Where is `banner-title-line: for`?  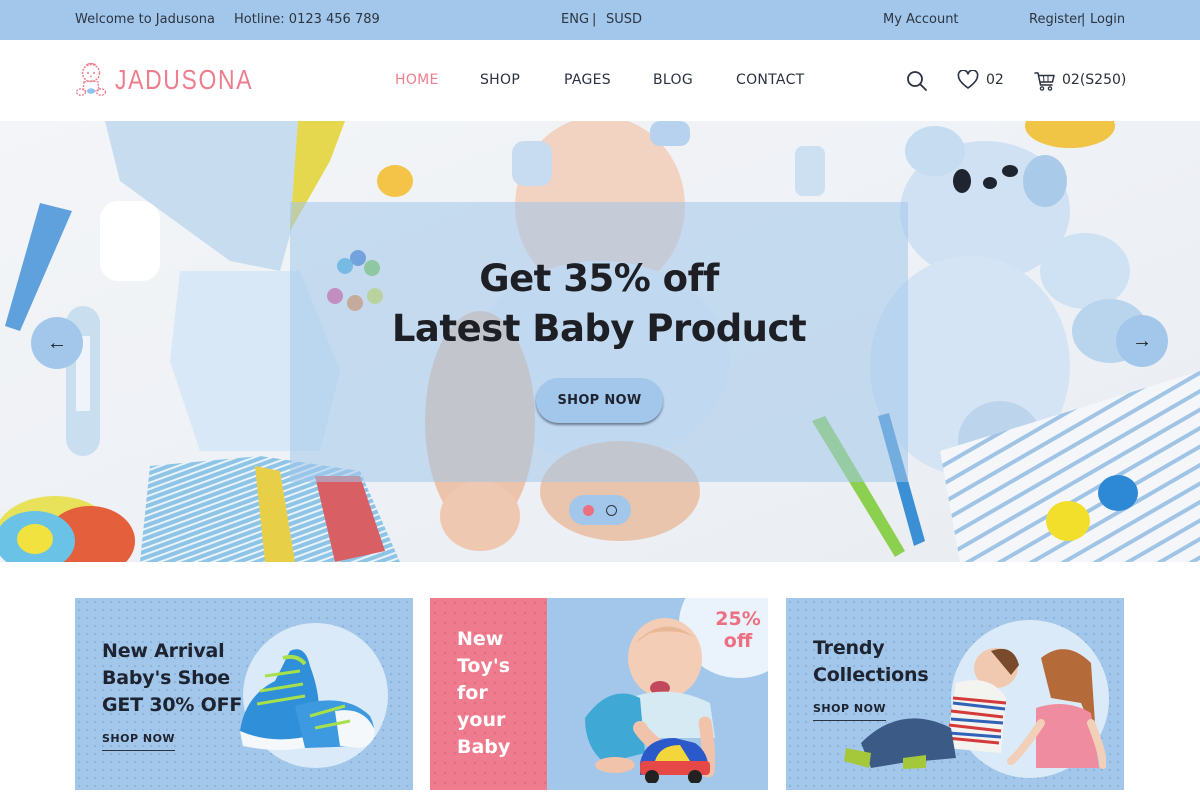
banner-title-line: for is located at coordinates (472, 693).